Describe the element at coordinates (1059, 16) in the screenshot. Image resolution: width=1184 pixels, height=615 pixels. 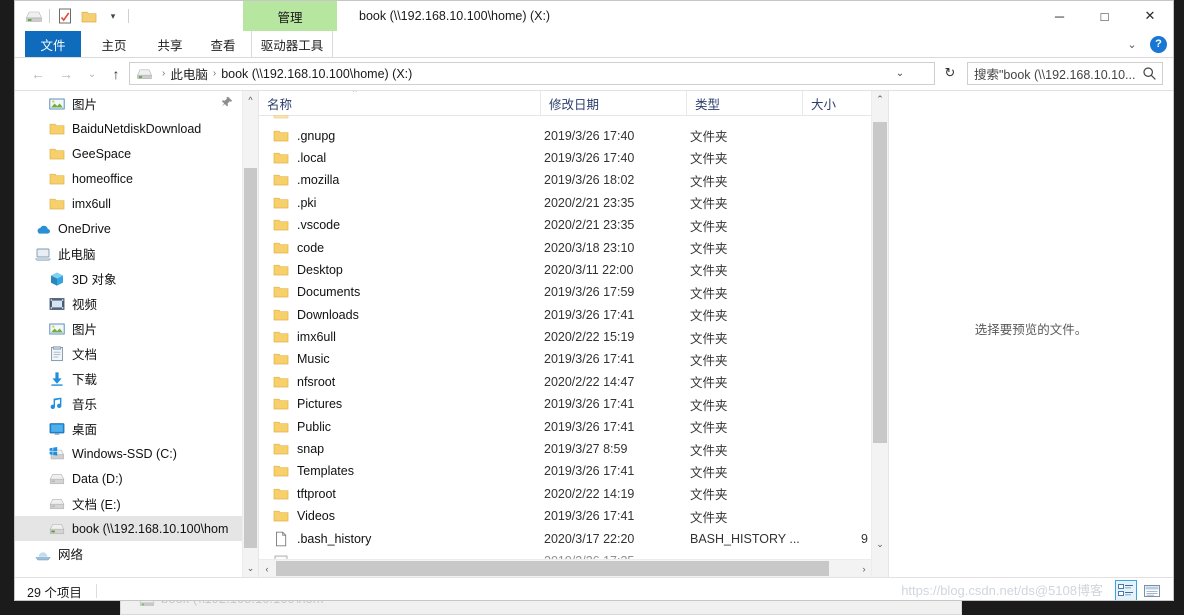
I see `minimize-button: ─` at that location.